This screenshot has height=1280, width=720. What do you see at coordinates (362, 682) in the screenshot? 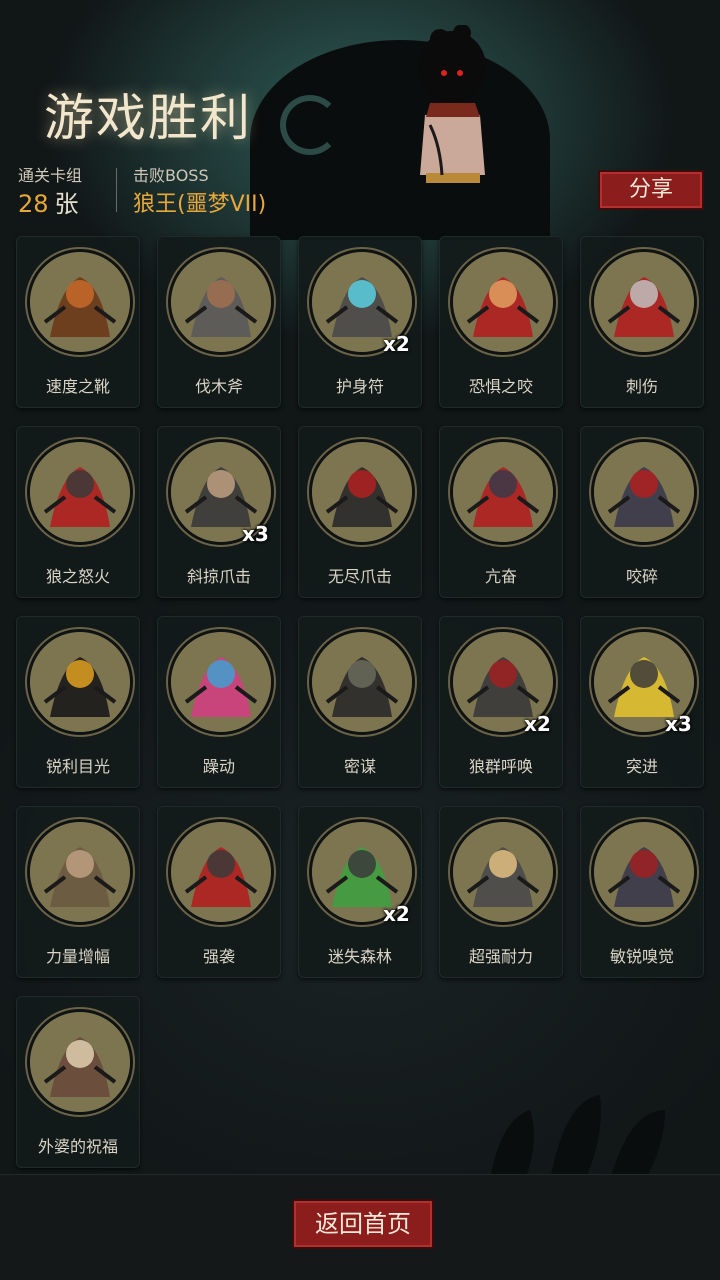
I see `hooded-figures-icon` at bounding box center [362, 682].